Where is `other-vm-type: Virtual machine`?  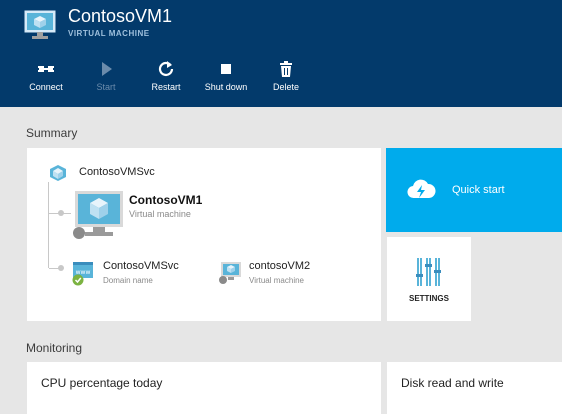 other-vm-type: Virtual machine is located at coordinates (276, 280).